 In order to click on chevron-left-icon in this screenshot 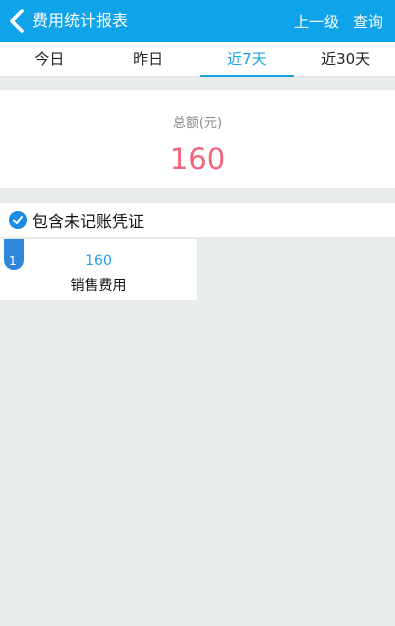, I will do `click(17, 21)`.